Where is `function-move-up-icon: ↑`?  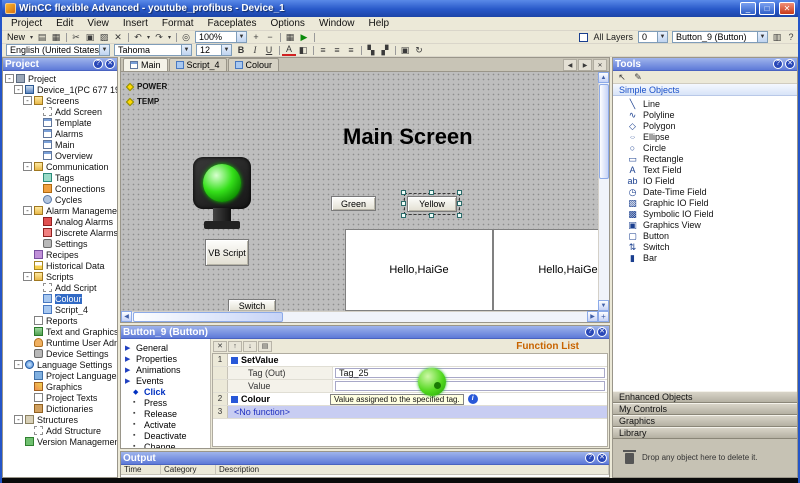 function-move-up-icon: ↑ is located at coordinates (235, 346).